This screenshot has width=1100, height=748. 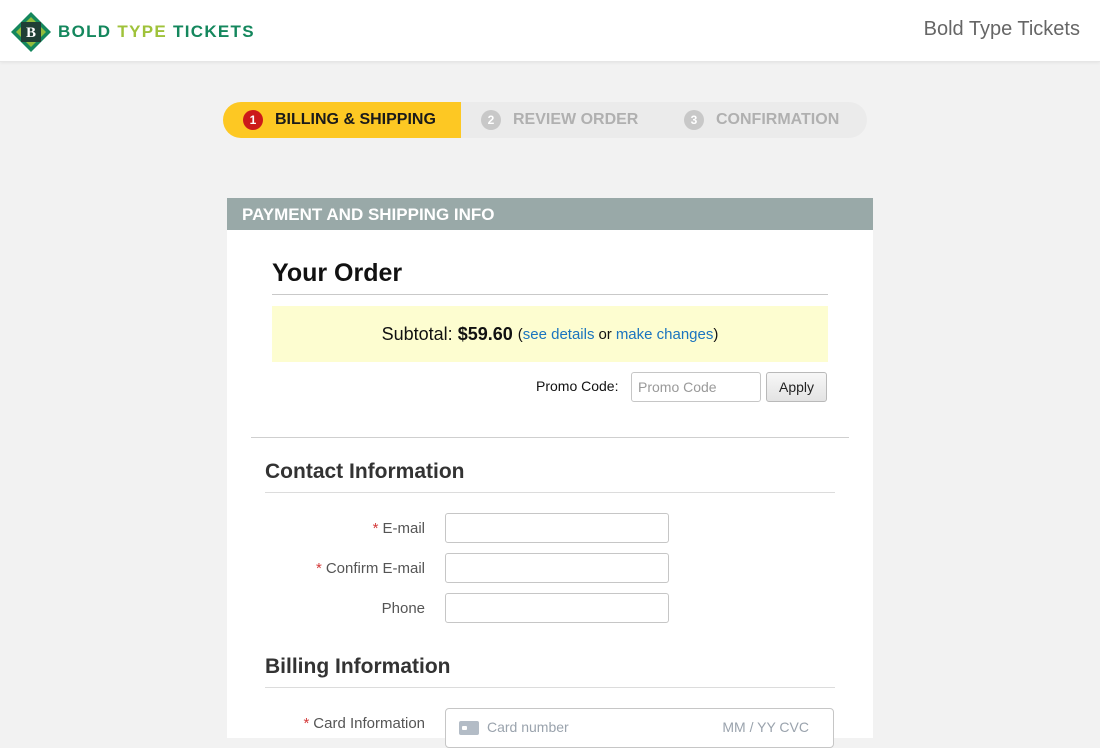 I want to click on panel-title: PAYMENT AND SHIPPING INFO, so click(x=550, y=214).